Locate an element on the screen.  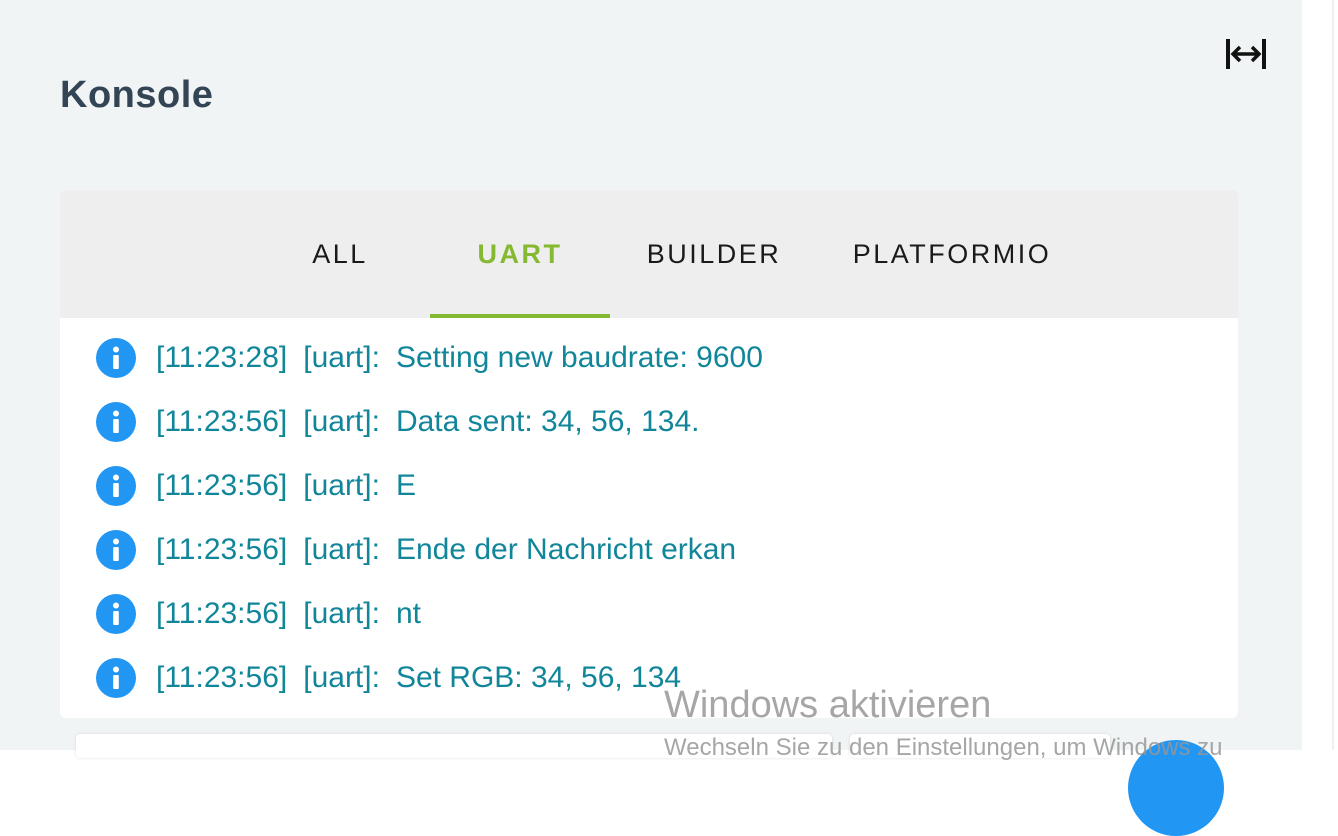
log-text: [11:23:56] [uart]: Set RGB: 34, 56, 134 is located at coordinates (426, 678).